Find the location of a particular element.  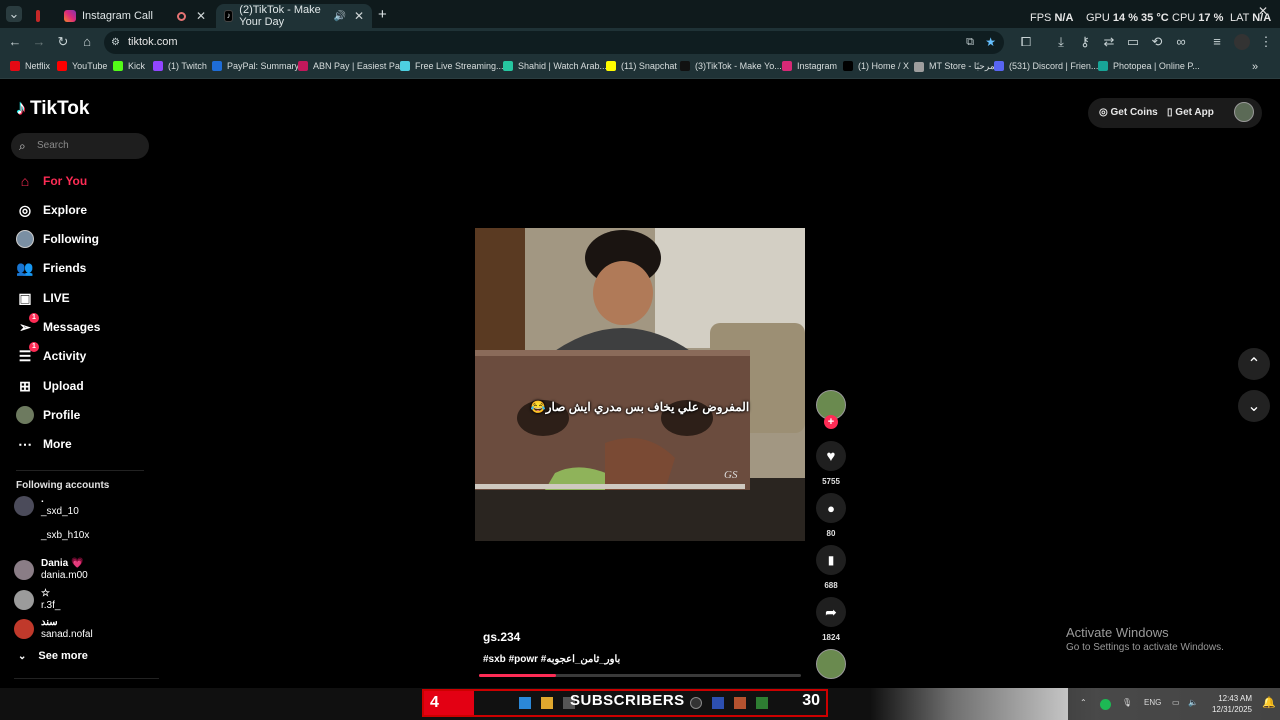

bookmark-snapchat: (11) Snapchat is located at coordinates (641, 66).